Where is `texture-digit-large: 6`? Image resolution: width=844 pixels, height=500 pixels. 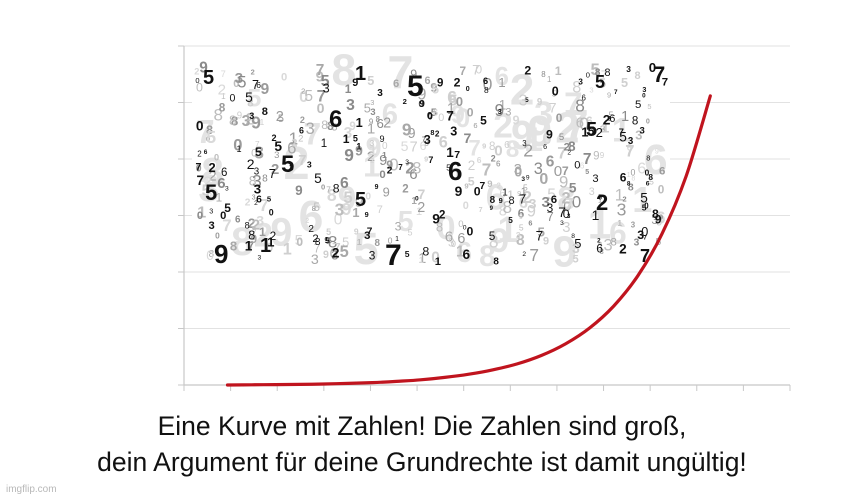
texture-digit-large: 6 is located at coordinates (455, 171).